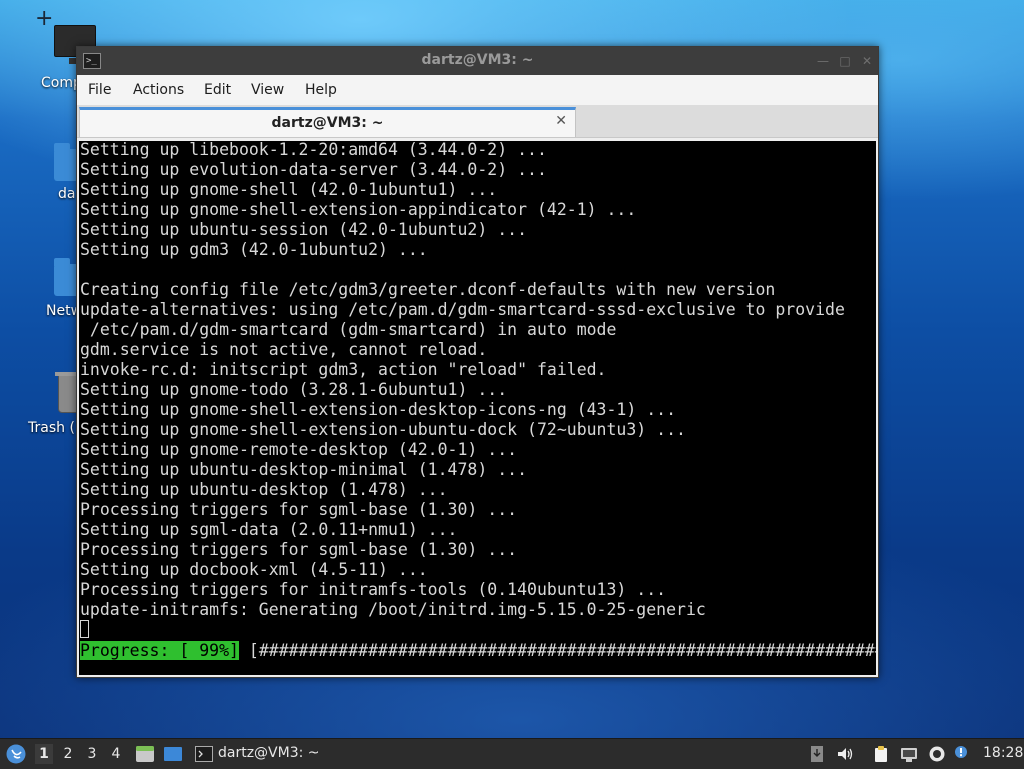 The height and width of the screenshot is (769, 1024). I want to click on menu-help: Help, so click(321, 90).